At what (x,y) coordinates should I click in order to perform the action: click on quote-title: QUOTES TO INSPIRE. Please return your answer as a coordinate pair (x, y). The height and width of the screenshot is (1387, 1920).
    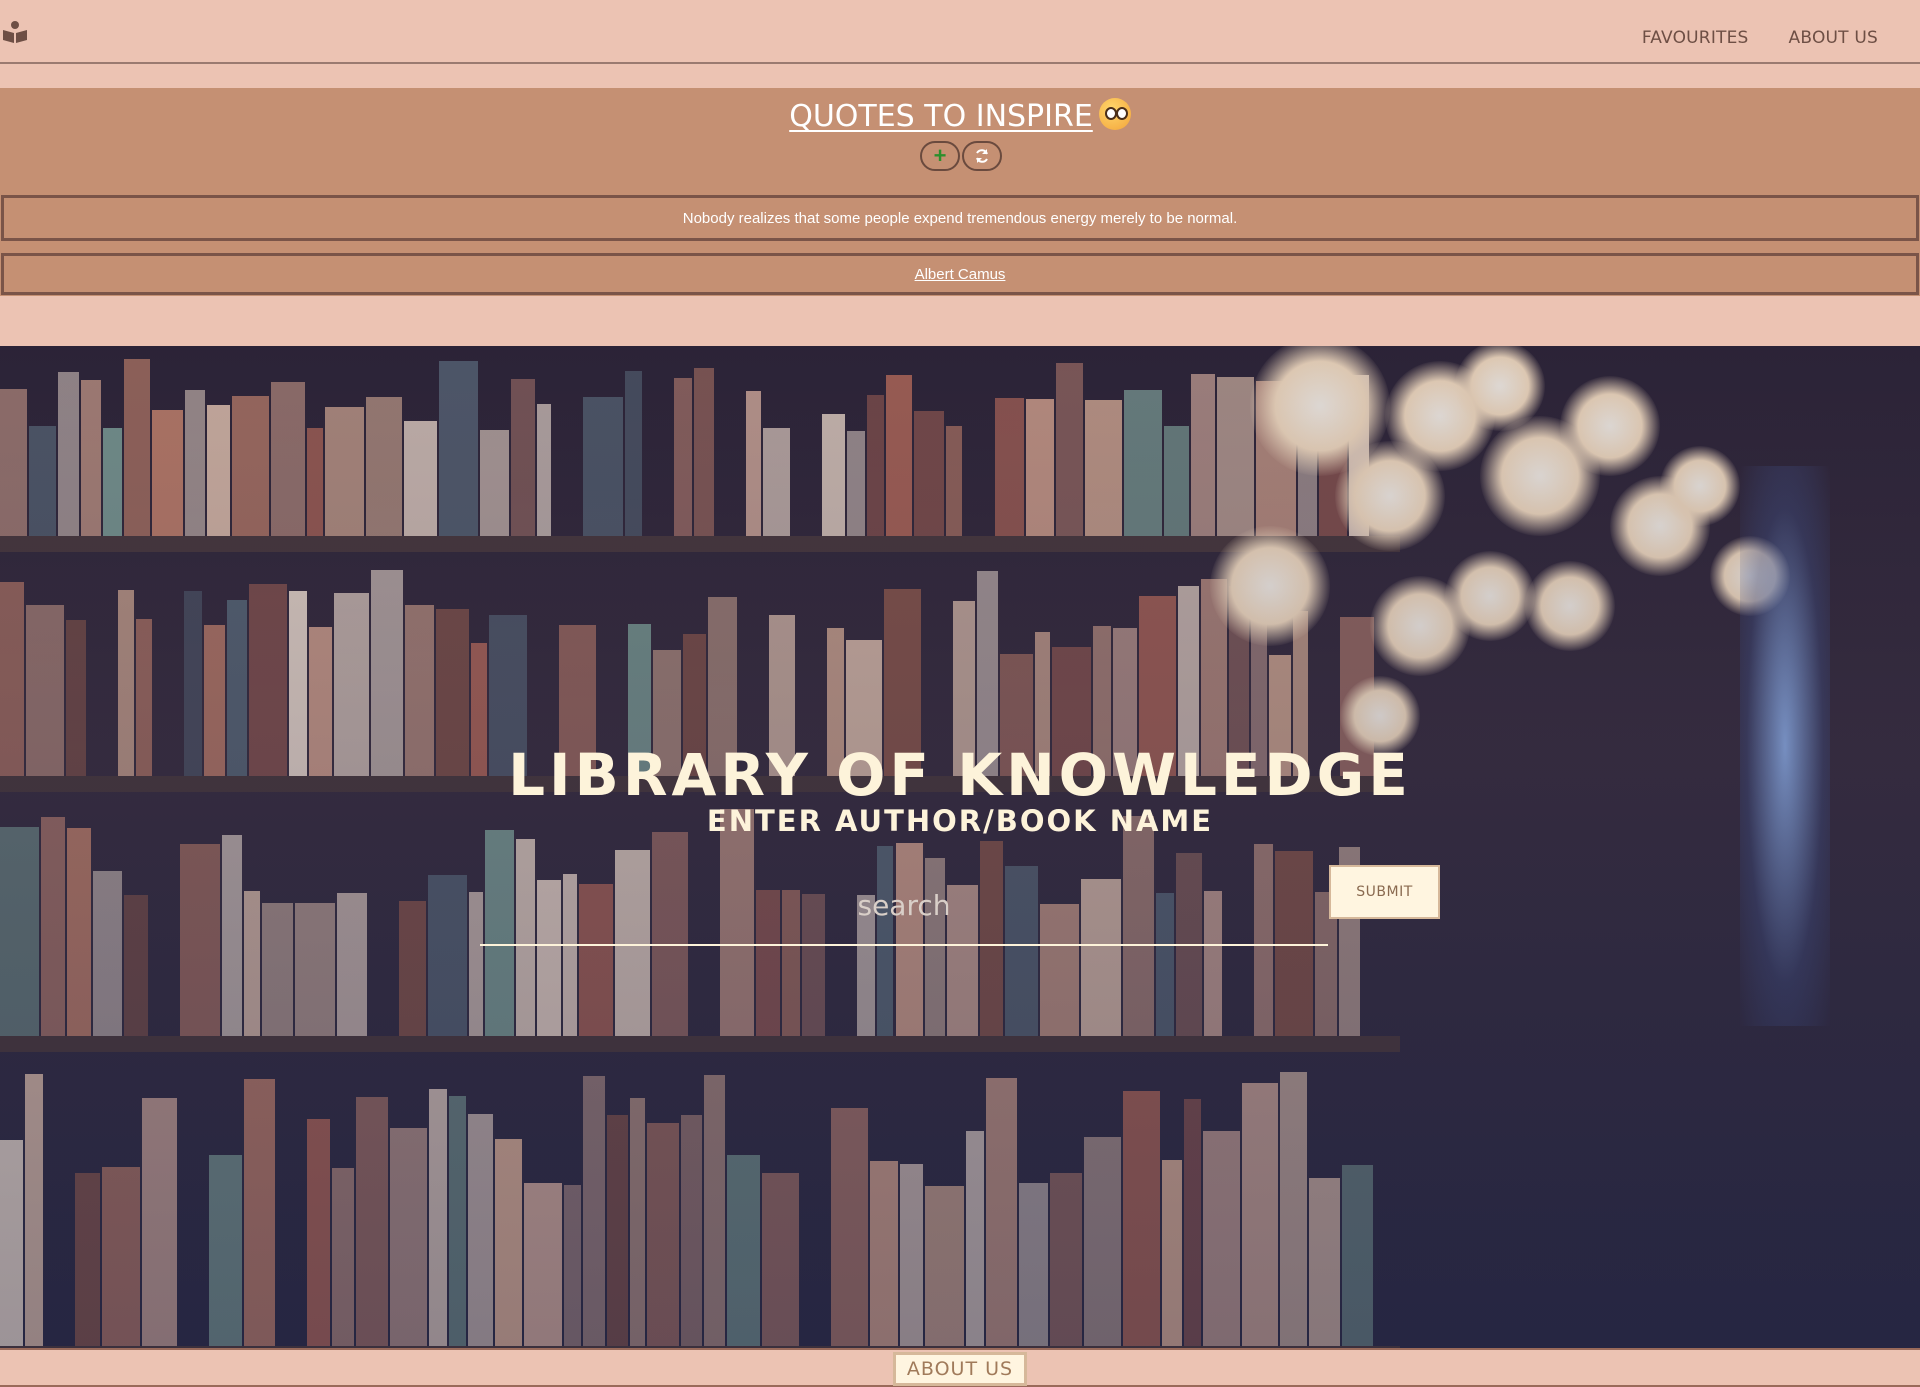
    Looking at the image, I should click on (960, 116).